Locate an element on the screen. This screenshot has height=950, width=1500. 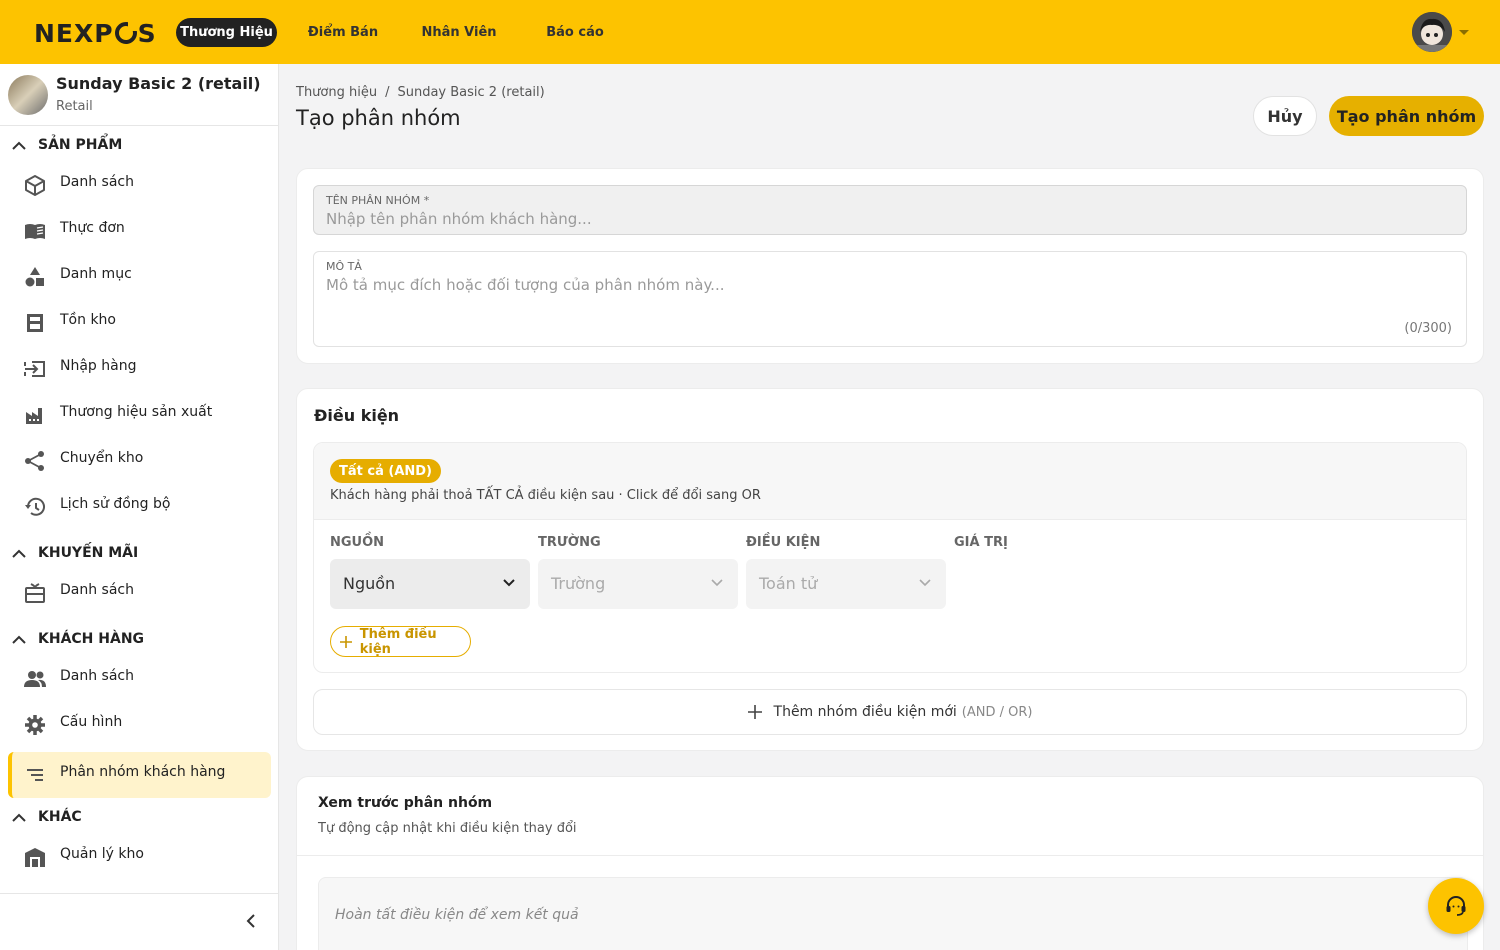
column-header-source: NGUỒN is located at coordinates (357, 542).